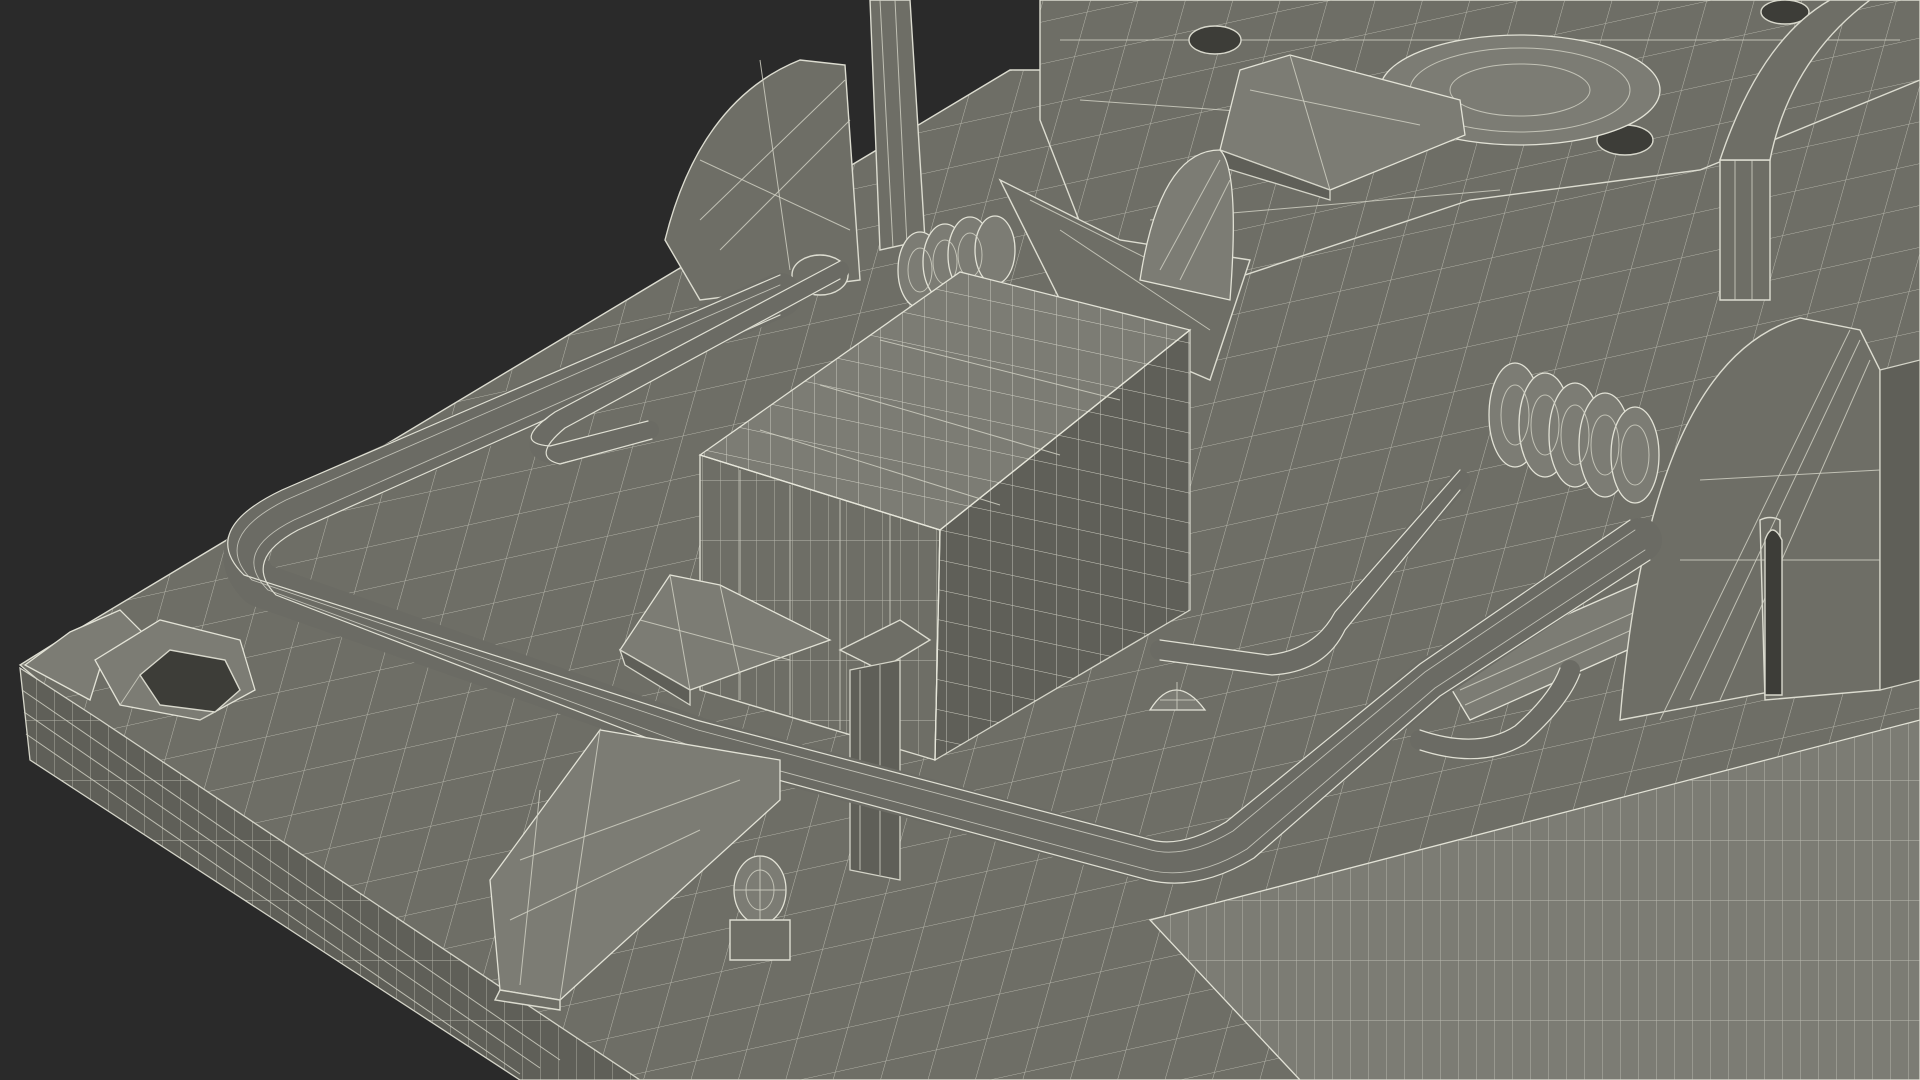  I want to click on left-post, so click(897, 125).